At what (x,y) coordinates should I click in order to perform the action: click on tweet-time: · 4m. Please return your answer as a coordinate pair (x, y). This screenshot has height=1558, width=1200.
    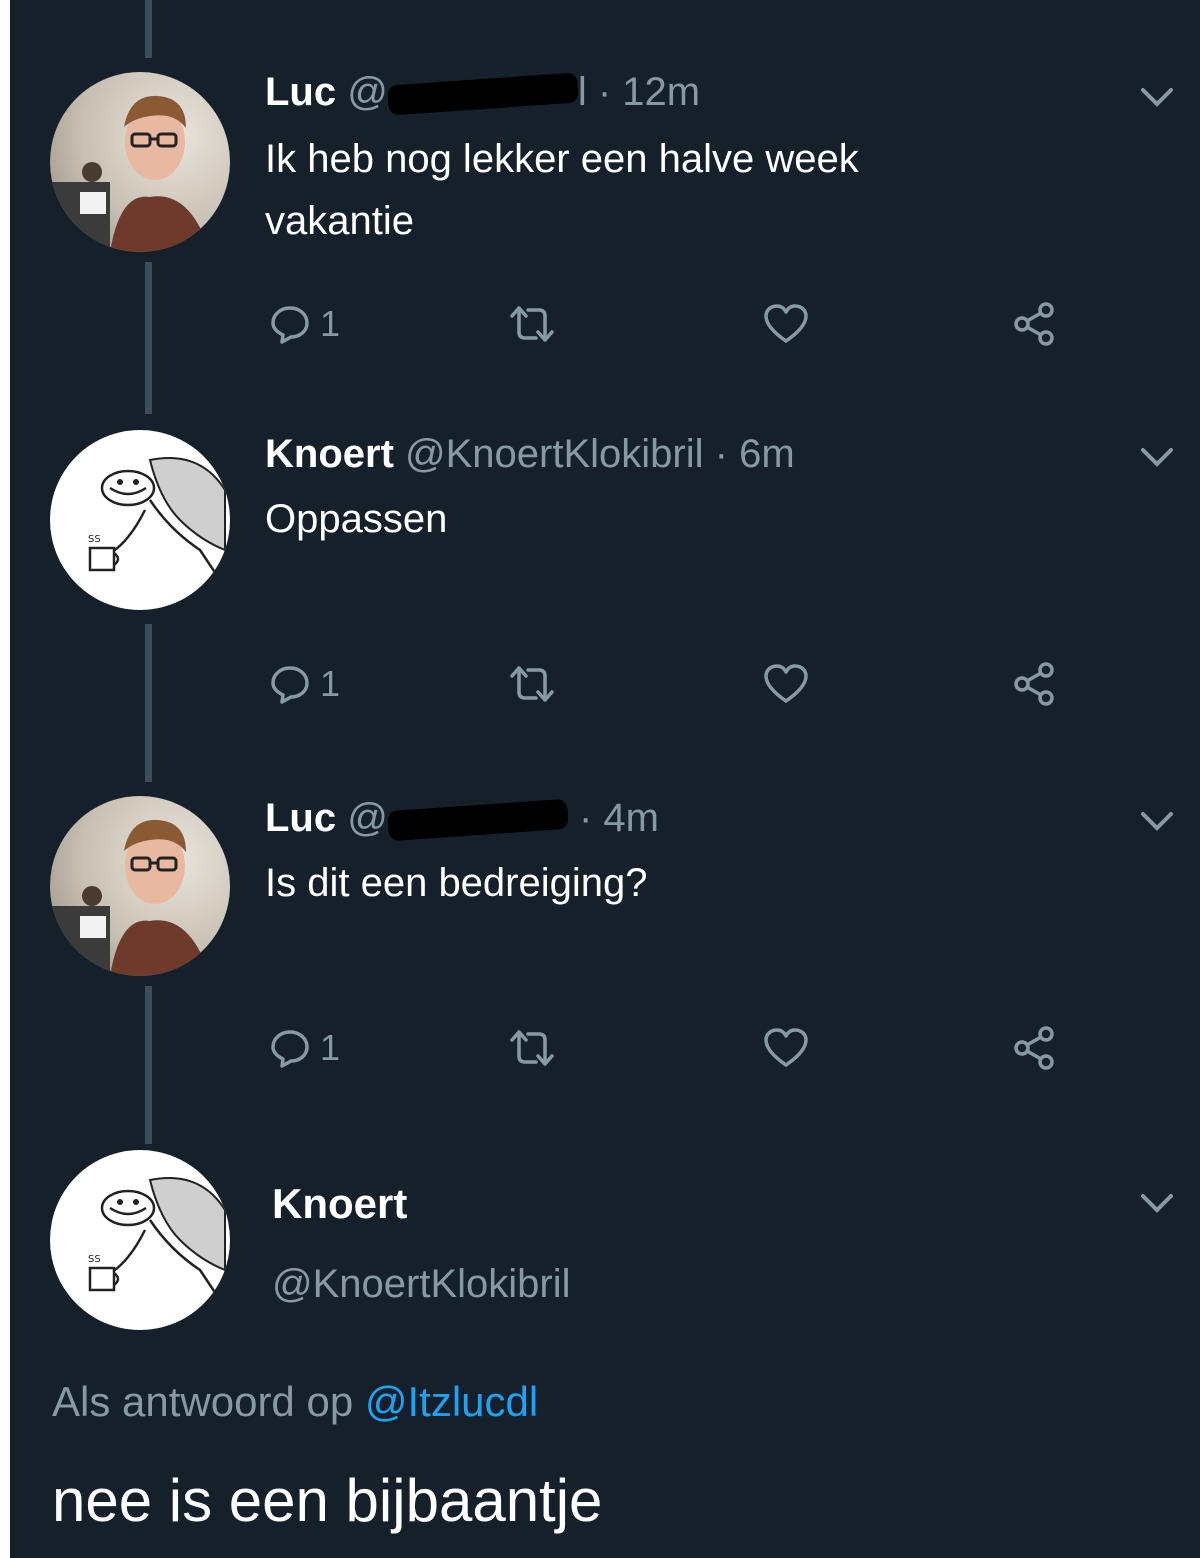
    Looking at the image, I should click on (619, 818).